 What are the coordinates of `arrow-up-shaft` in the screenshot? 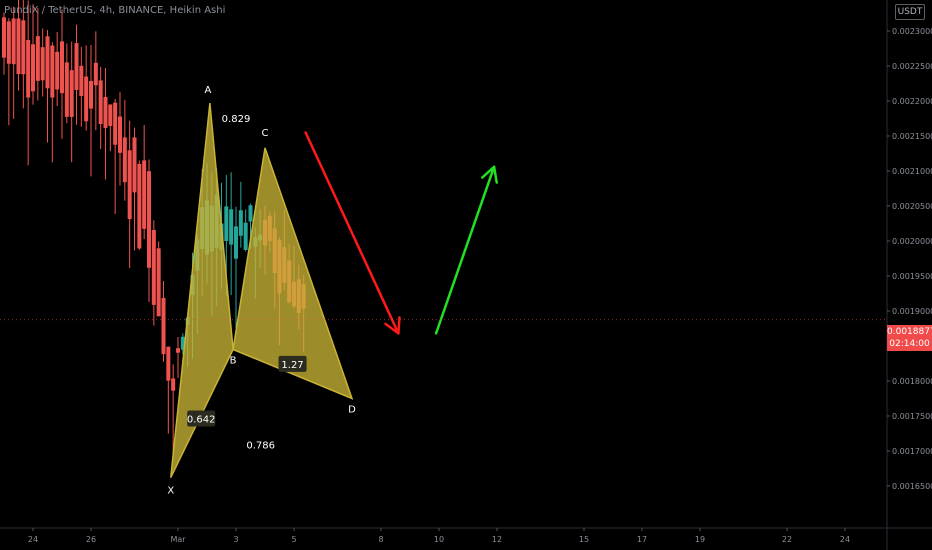 It's located at (465, 250).